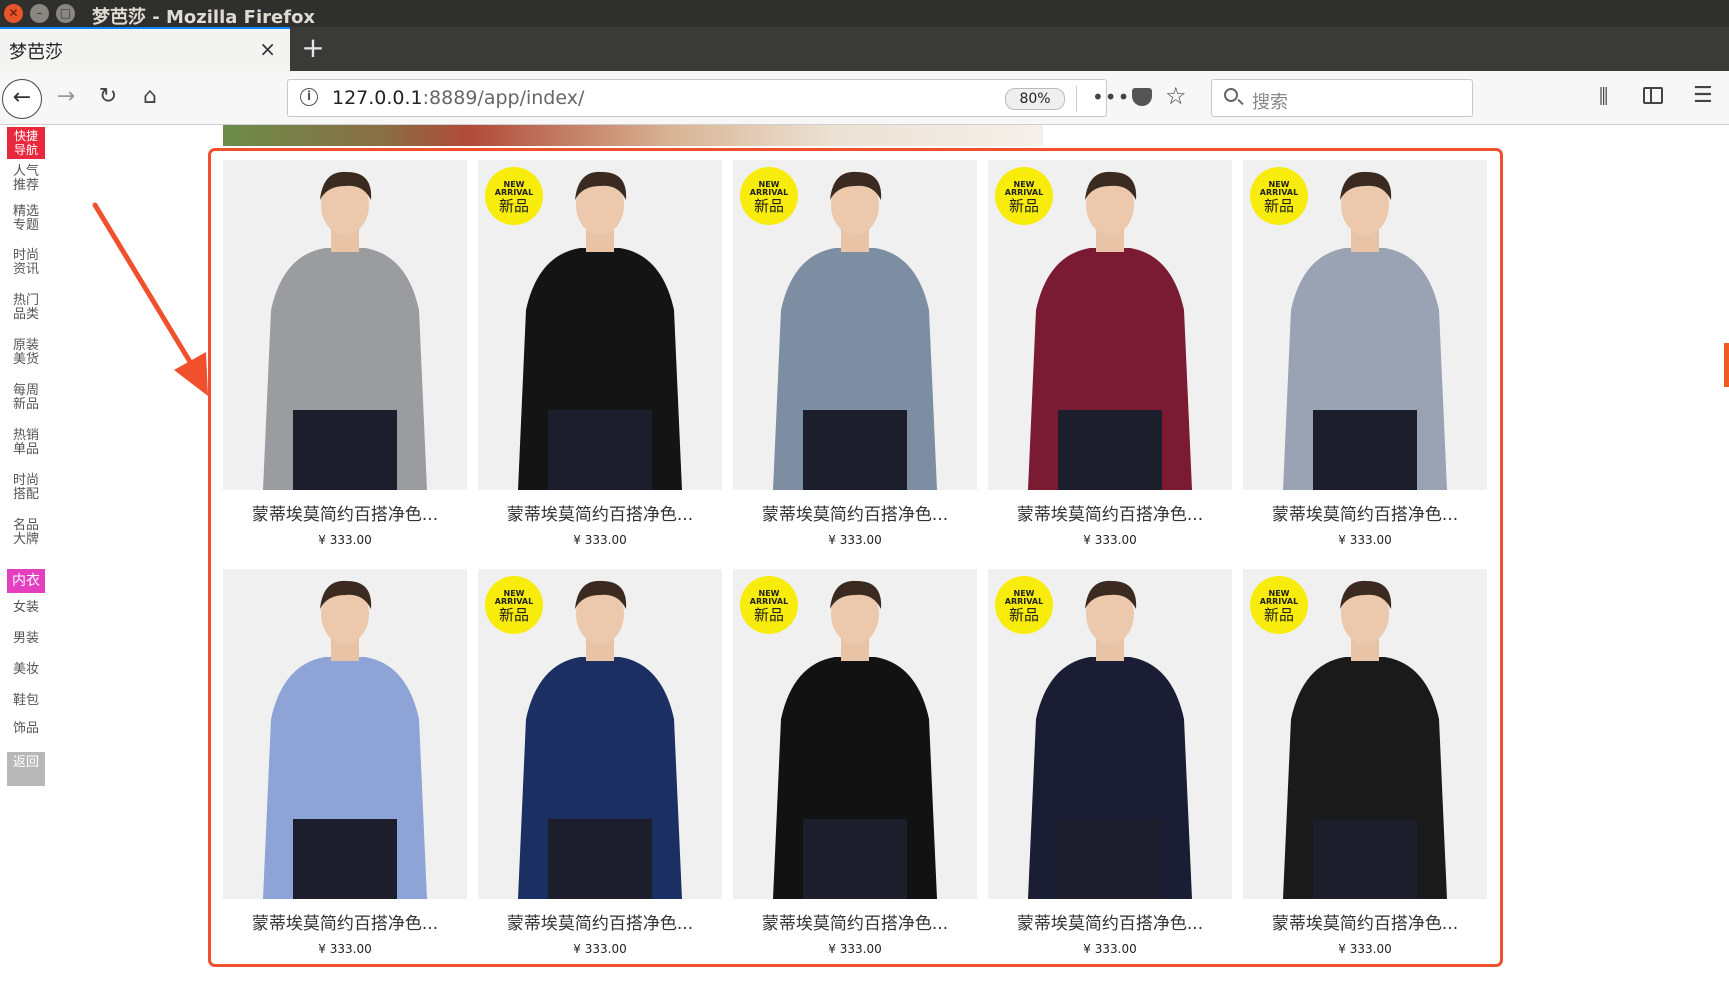 The width and height of the screenshot is (1729, 1007). What do you see at coordinates (1142, 97) in the screenshot?
I see `pocket-icon` at bounding box center [1142, 97].